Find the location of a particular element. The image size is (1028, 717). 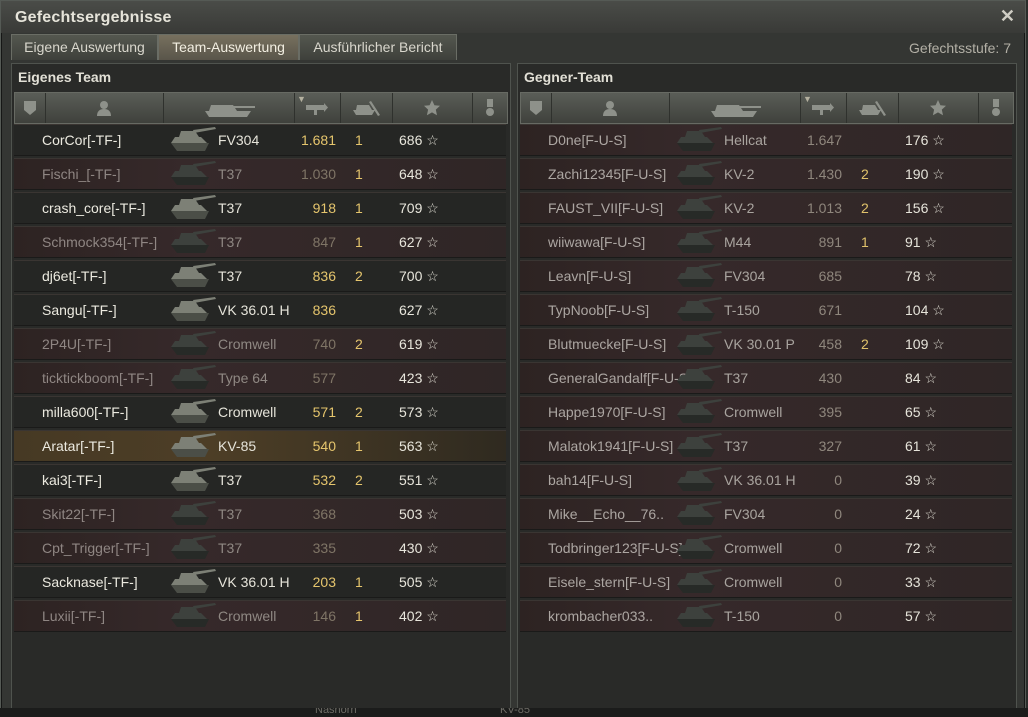

squad-icon is located at coordinates (536, 108).